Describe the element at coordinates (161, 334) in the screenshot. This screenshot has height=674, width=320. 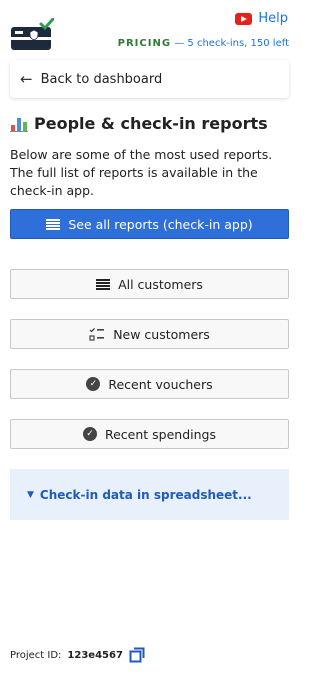
I see `report-label: New customers` at that location.